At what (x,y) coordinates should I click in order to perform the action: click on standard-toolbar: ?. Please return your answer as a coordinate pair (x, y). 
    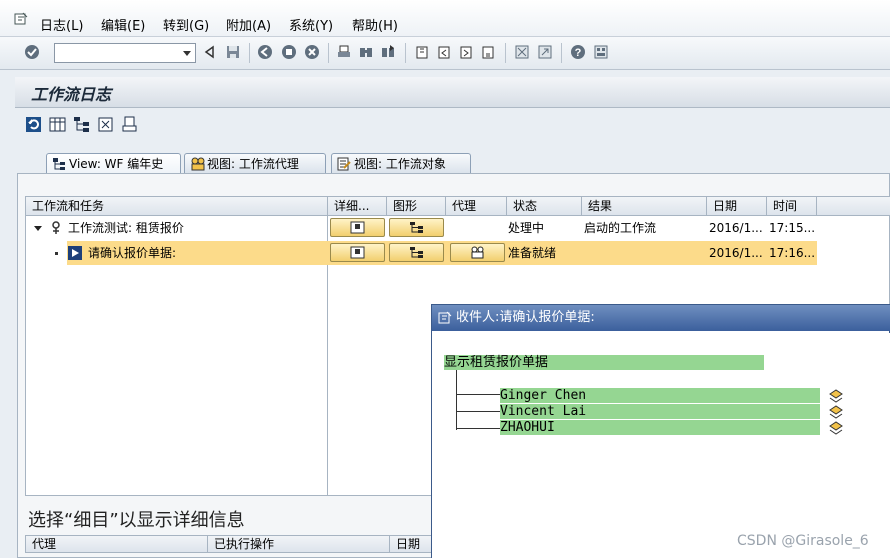
    Looking at the image, I should click on (445, 53).